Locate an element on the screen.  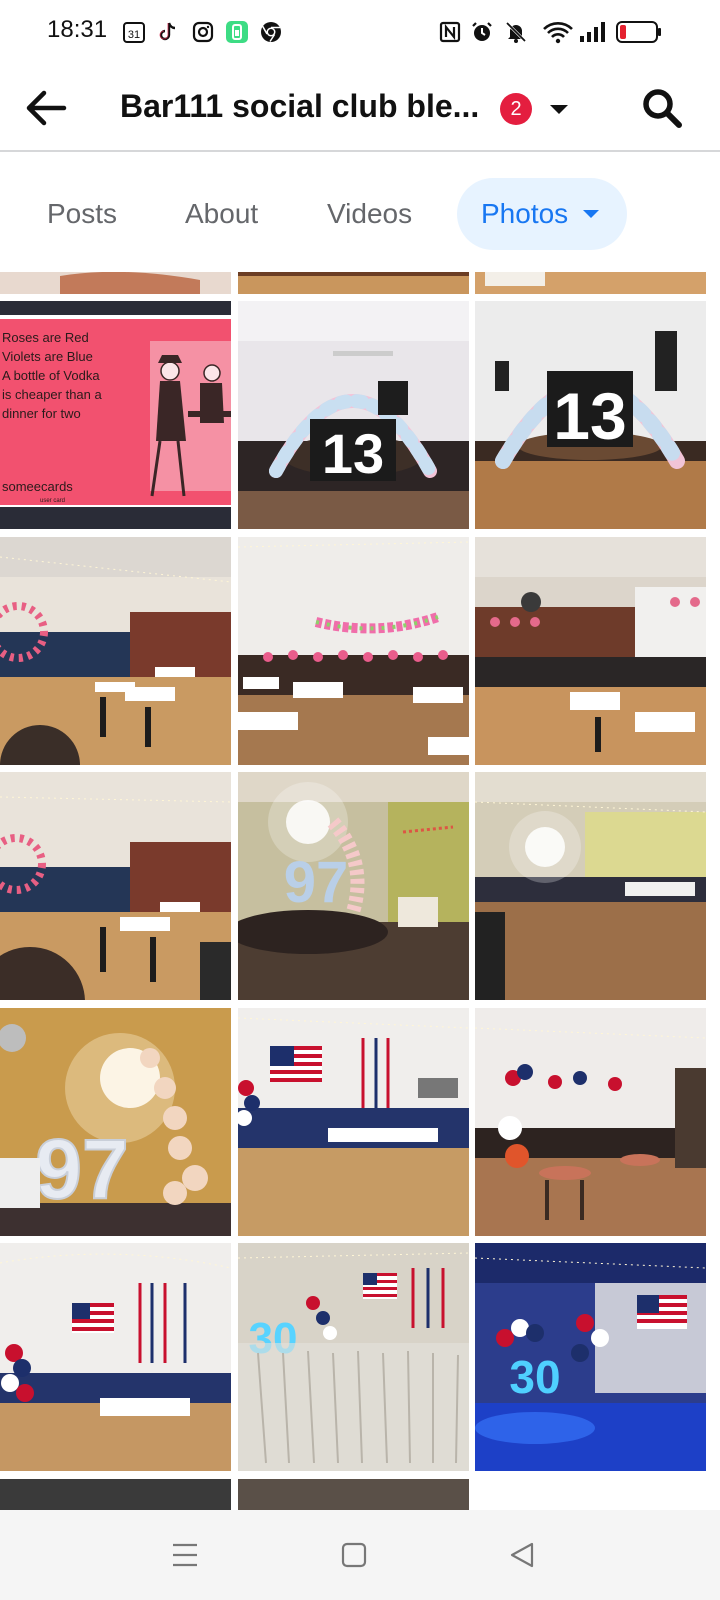
notification-badge: 2 is located at coordinates (516, 109).